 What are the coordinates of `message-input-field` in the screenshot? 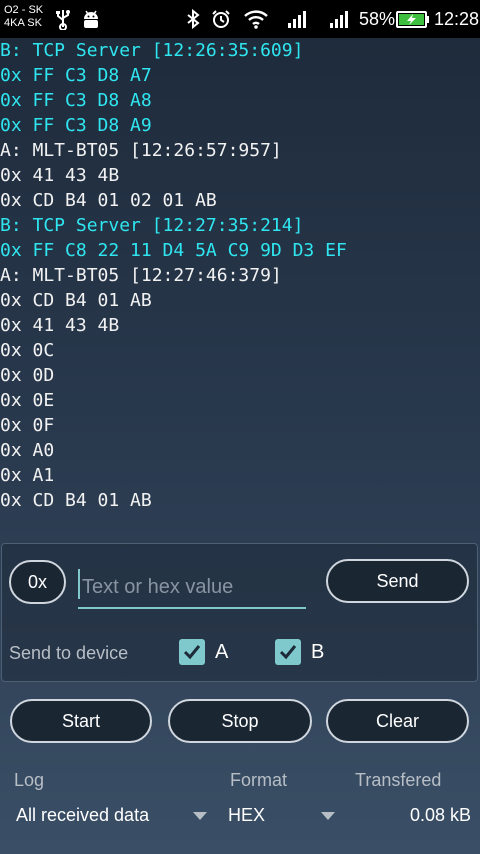 It's located at (192, 587).